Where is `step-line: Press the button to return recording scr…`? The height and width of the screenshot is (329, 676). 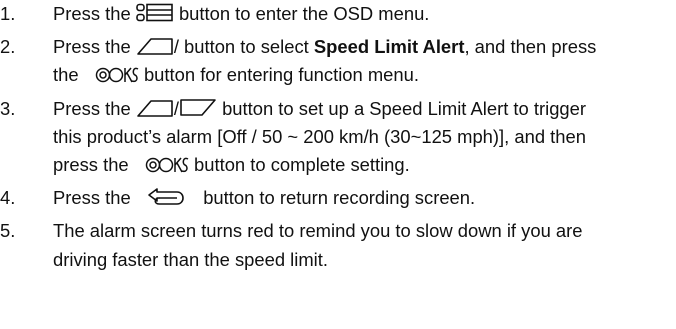 step-line: Press the button to return recording scr… is located at coordinates (364, 198).